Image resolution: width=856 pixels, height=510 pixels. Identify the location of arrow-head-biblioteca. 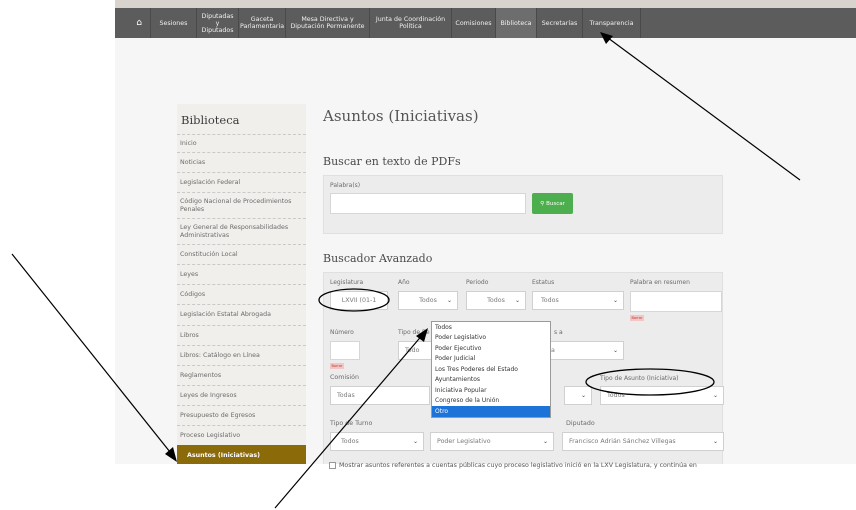
(606, 38).